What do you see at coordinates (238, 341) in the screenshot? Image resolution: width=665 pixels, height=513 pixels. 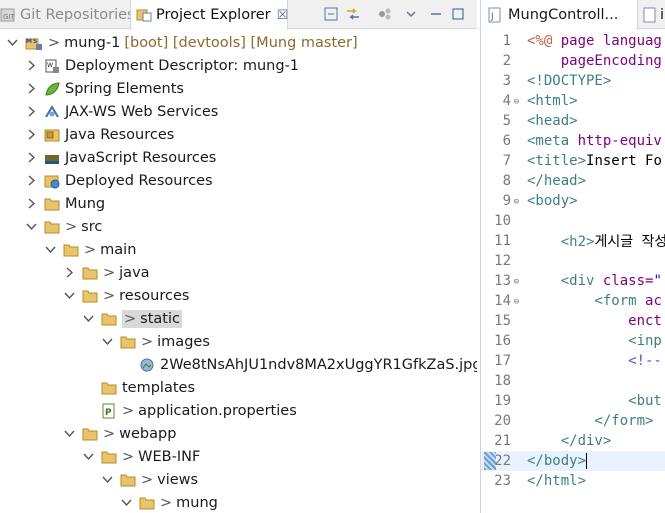 I see `tree-item-images: > images` at bounding box center [238, 341].